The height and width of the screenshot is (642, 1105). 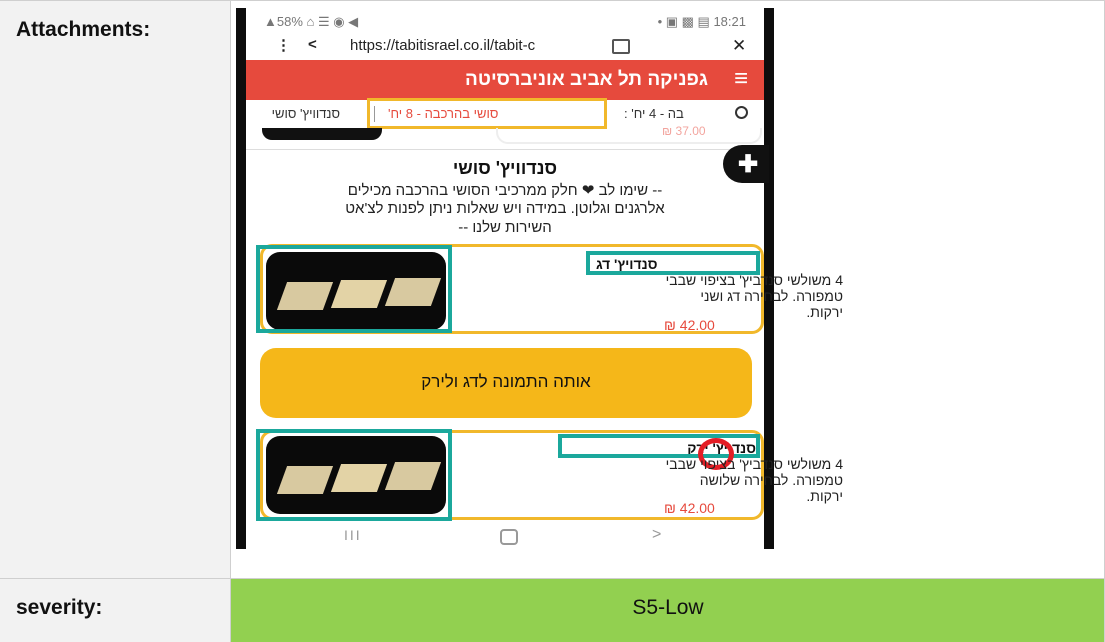 I want to click on tab-partial: בה - 4 יח' :, so click(x=654, y=113).